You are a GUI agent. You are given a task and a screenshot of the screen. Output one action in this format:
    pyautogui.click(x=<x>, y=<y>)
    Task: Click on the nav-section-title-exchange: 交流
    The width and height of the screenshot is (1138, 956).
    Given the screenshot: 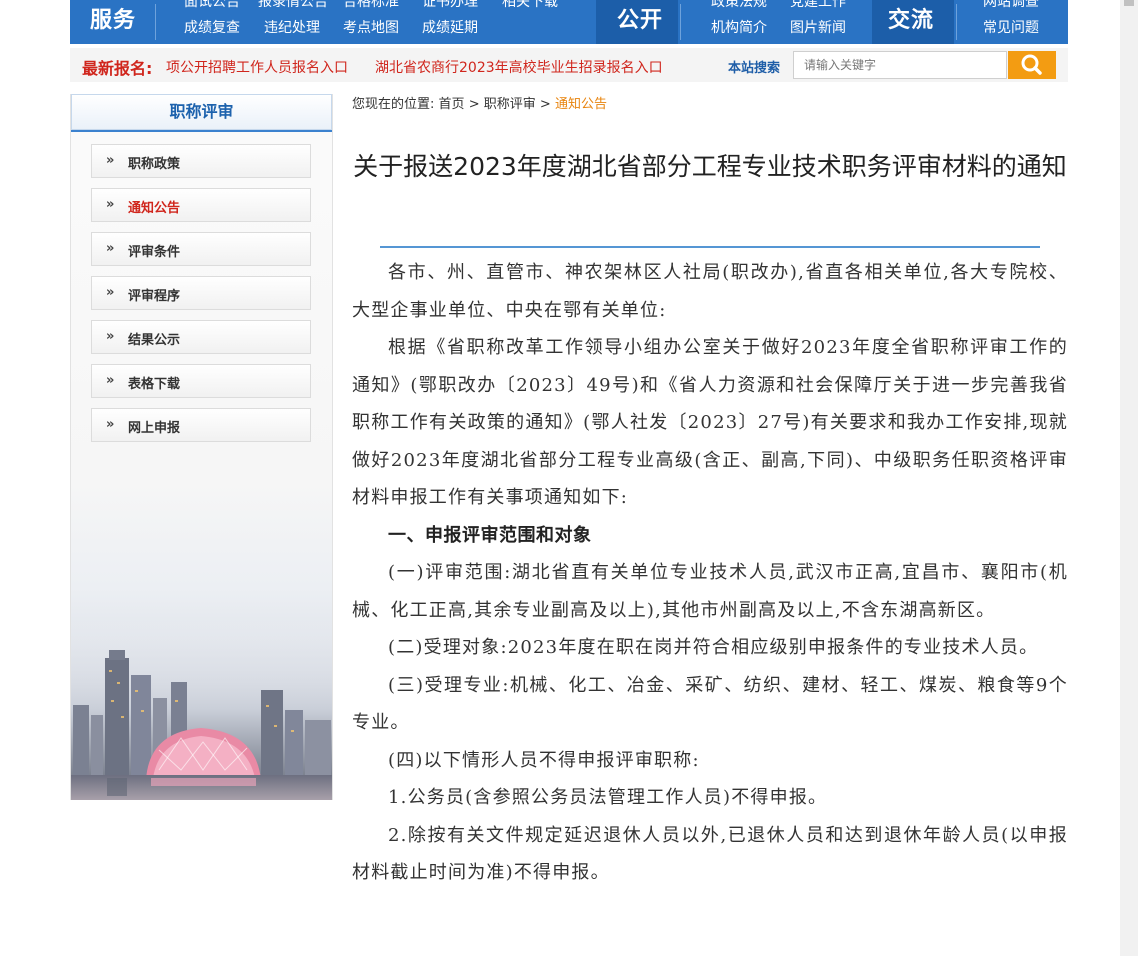 What is the action you would take?
    pyautogui.click(x=911, y=20)
    